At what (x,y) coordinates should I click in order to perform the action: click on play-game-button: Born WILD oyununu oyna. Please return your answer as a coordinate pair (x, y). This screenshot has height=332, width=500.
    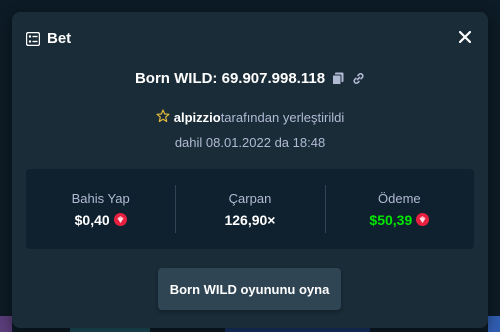
    Looking at the image, I should click on (249, 289).